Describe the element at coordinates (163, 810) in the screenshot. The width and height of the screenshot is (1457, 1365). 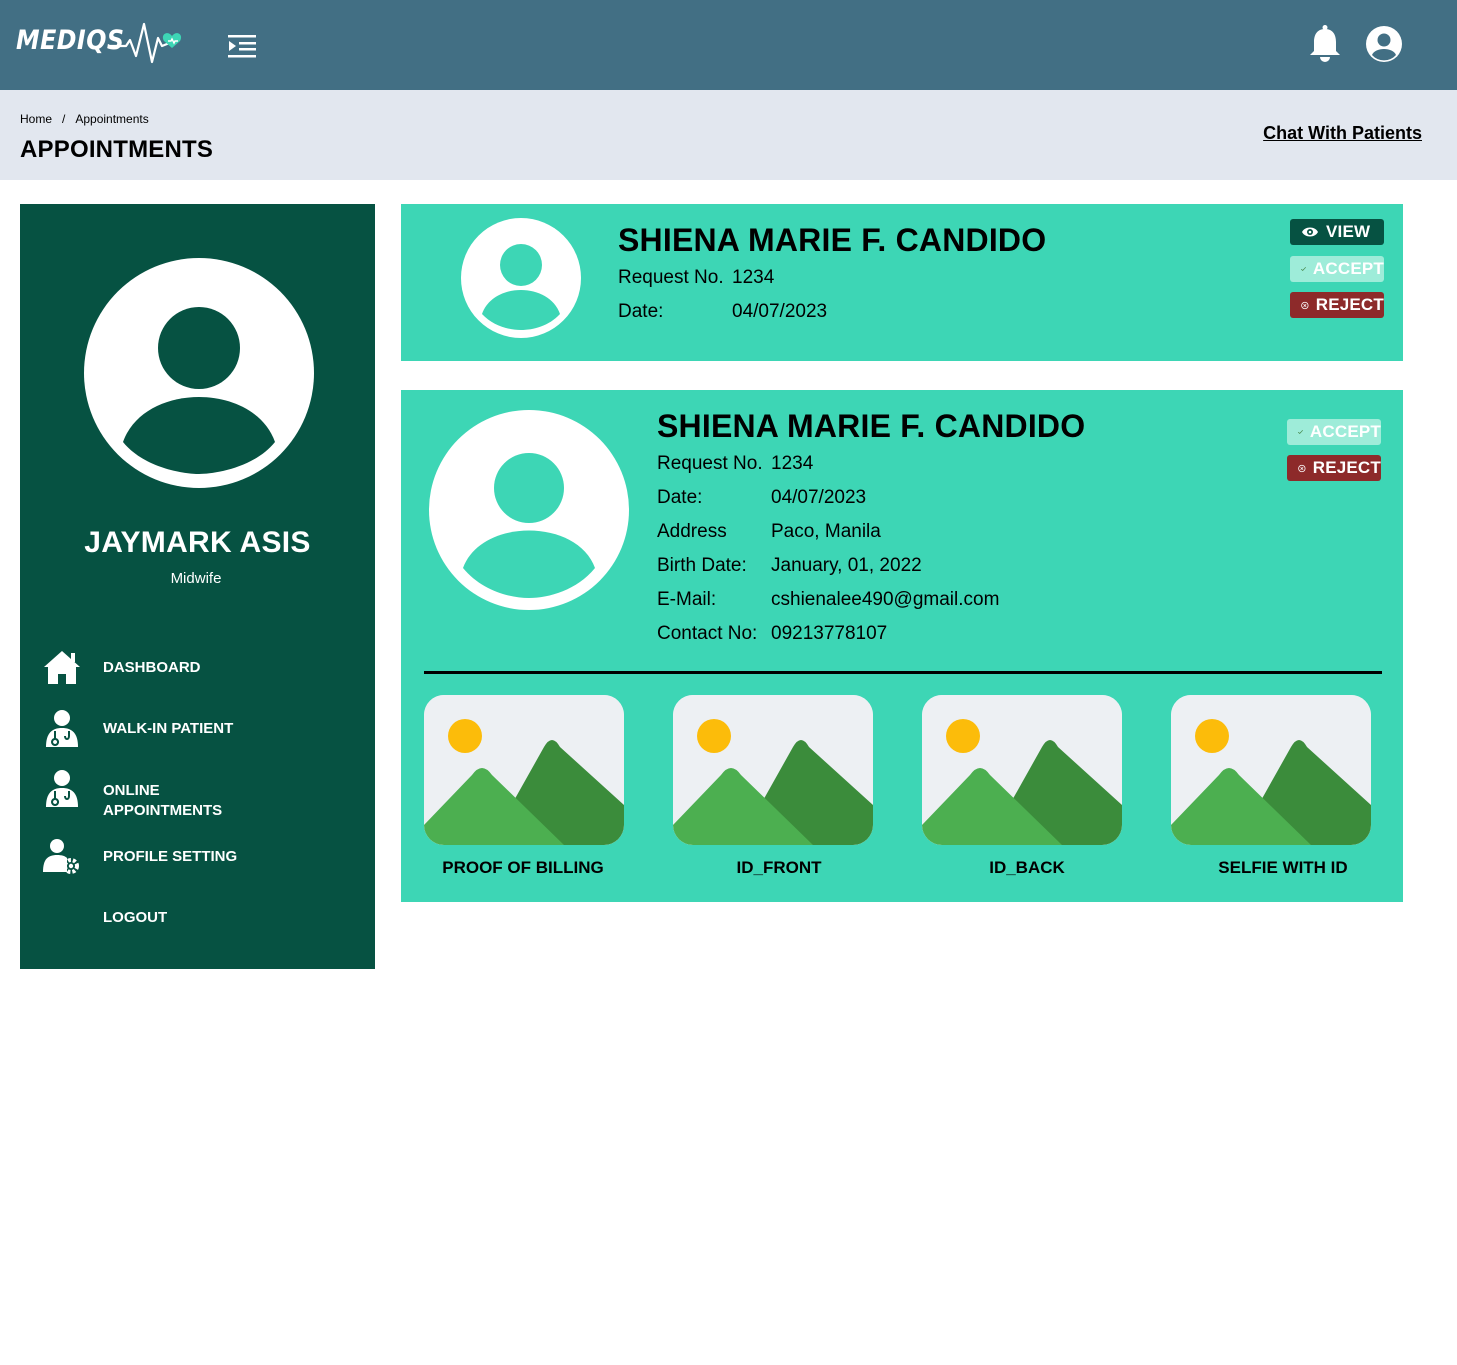
I see `sidebar-item-label-line2: APPOINTMENTS` at that location.